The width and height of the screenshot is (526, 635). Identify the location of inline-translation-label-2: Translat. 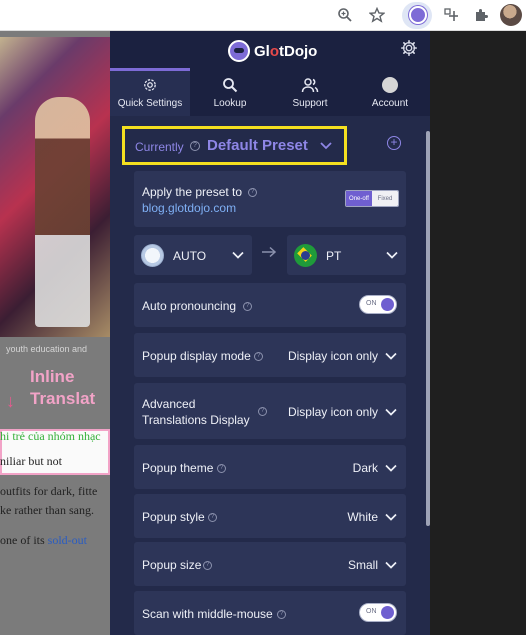
(63, 398).